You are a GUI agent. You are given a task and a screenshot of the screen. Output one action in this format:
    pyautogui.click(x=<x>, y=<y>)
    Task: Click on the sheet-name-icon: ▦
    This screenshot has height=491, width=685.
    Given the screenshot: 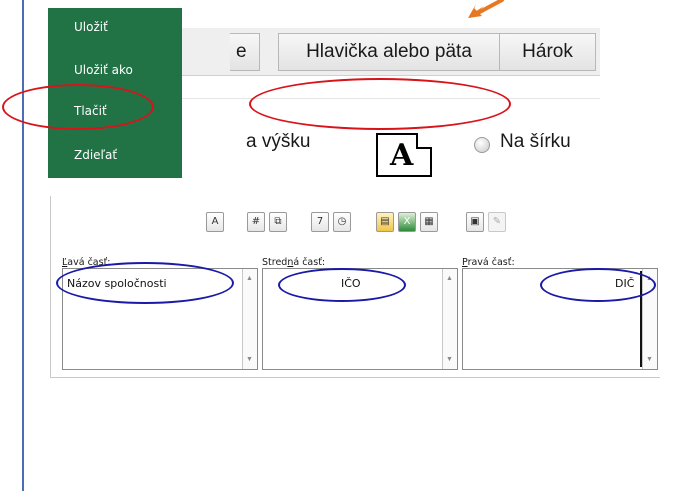 What is the action you would take?
    pyautogui.click(x=429, y=222)
    